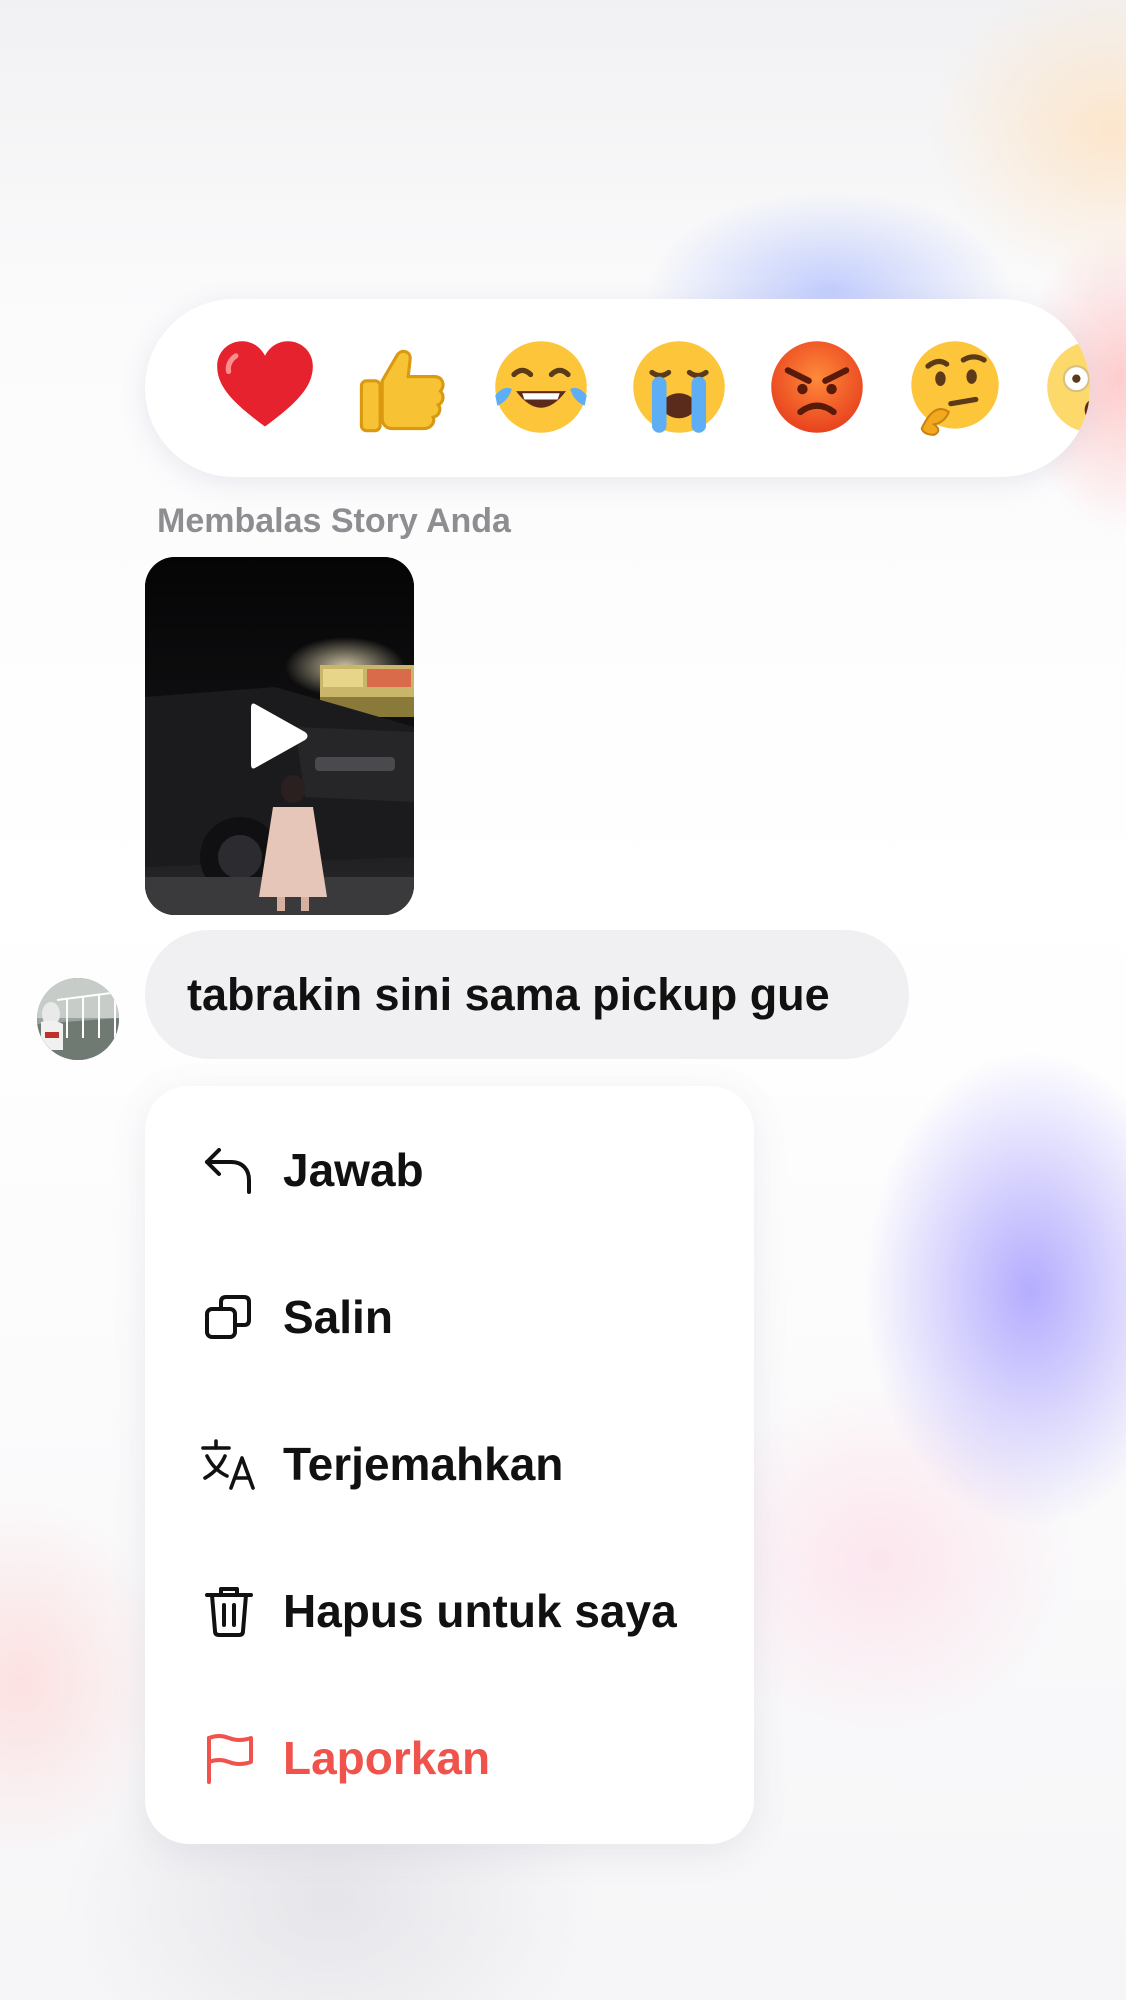 Image resolution: width=1126 pixels, height=2000 pixels. What do you see at coordinates (817, 387) in the screenshot?
I see `angry-face-emoji` at bounding box center [817, 387].